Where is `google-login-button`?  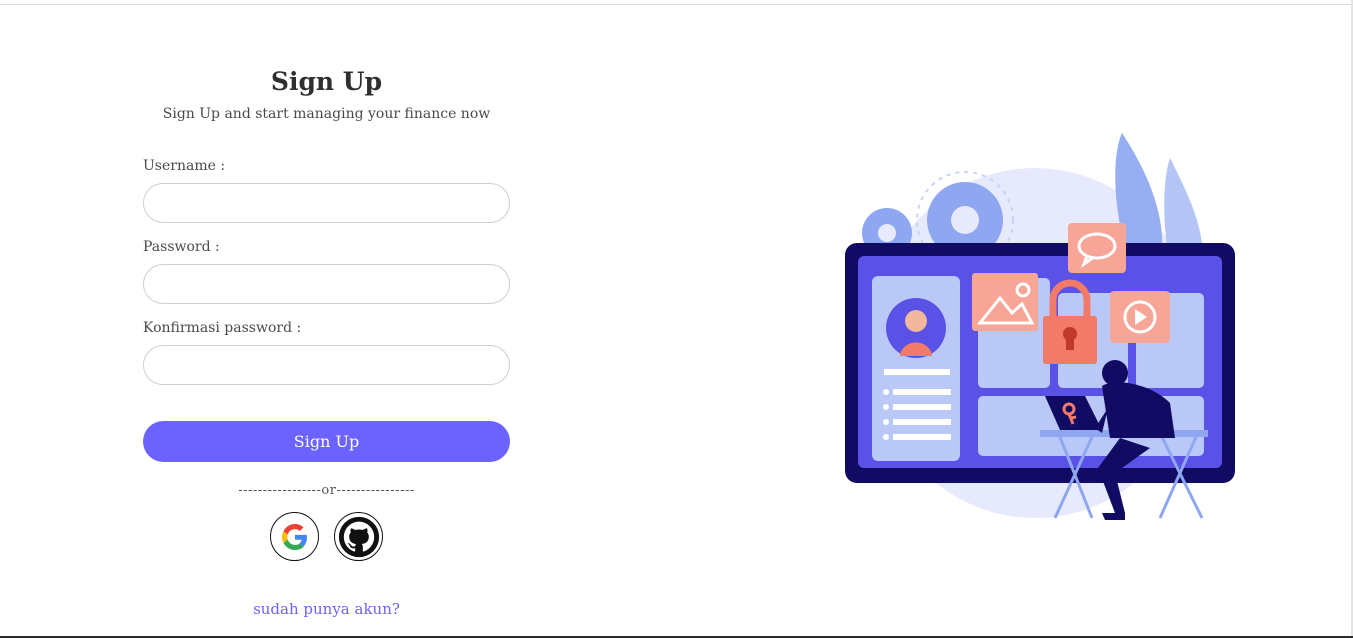
google-login-button is located at coordinates (294, 536).